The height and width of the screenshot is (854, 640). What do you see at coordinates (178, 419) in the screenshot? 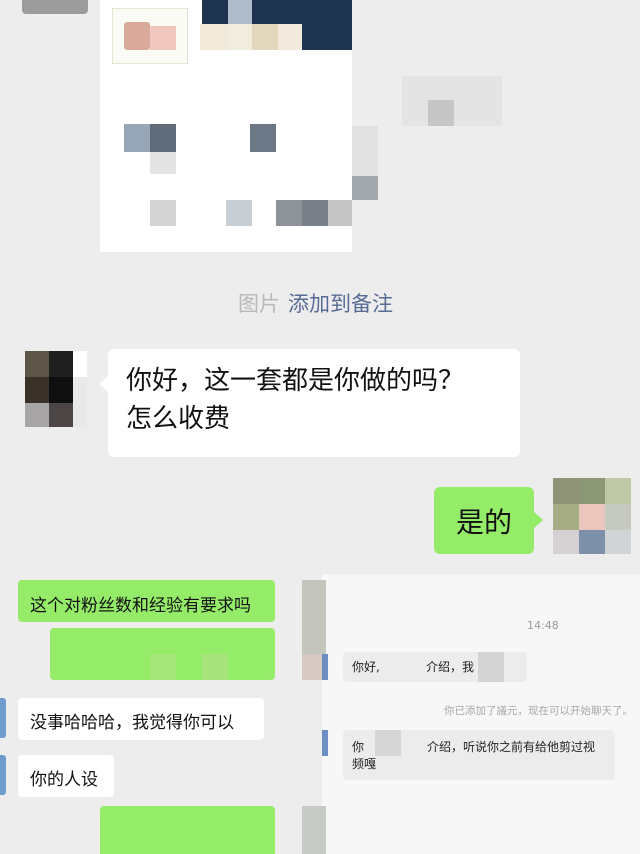
I see `incoming-message-line-2: 怎么收费` at bounding box center [178, 419].